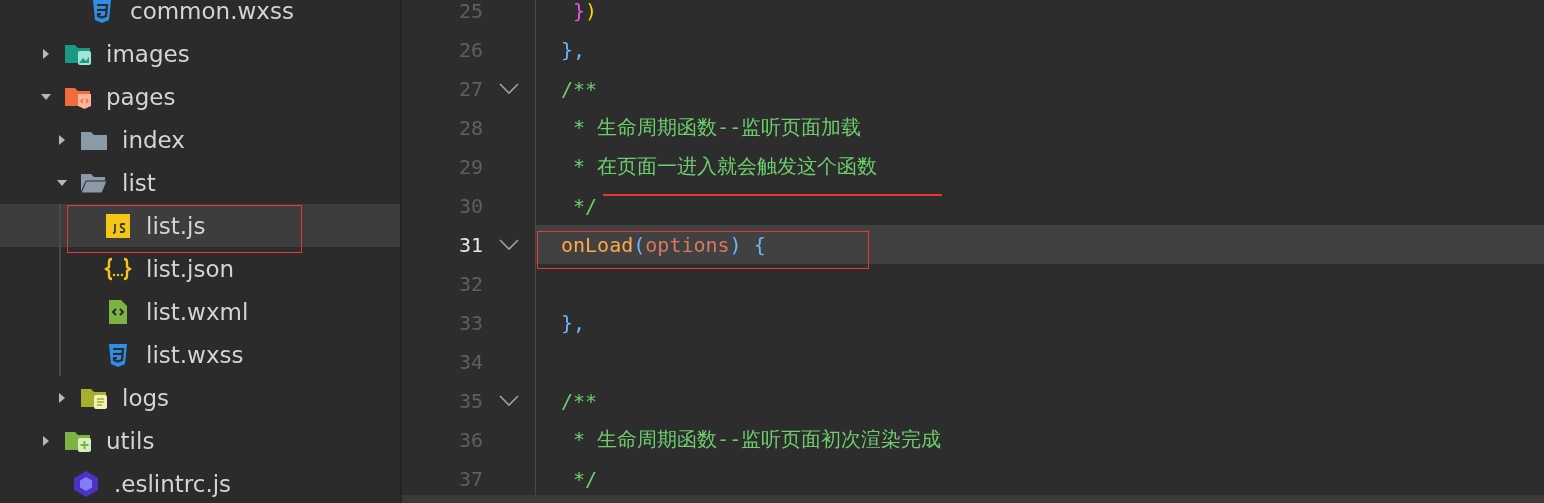 The height and width of the screenshot is (503, 1544). What do you see at coordinates (153, 139) in the screenshot?
I see `file-name: index` at bounding box center [153, 139].